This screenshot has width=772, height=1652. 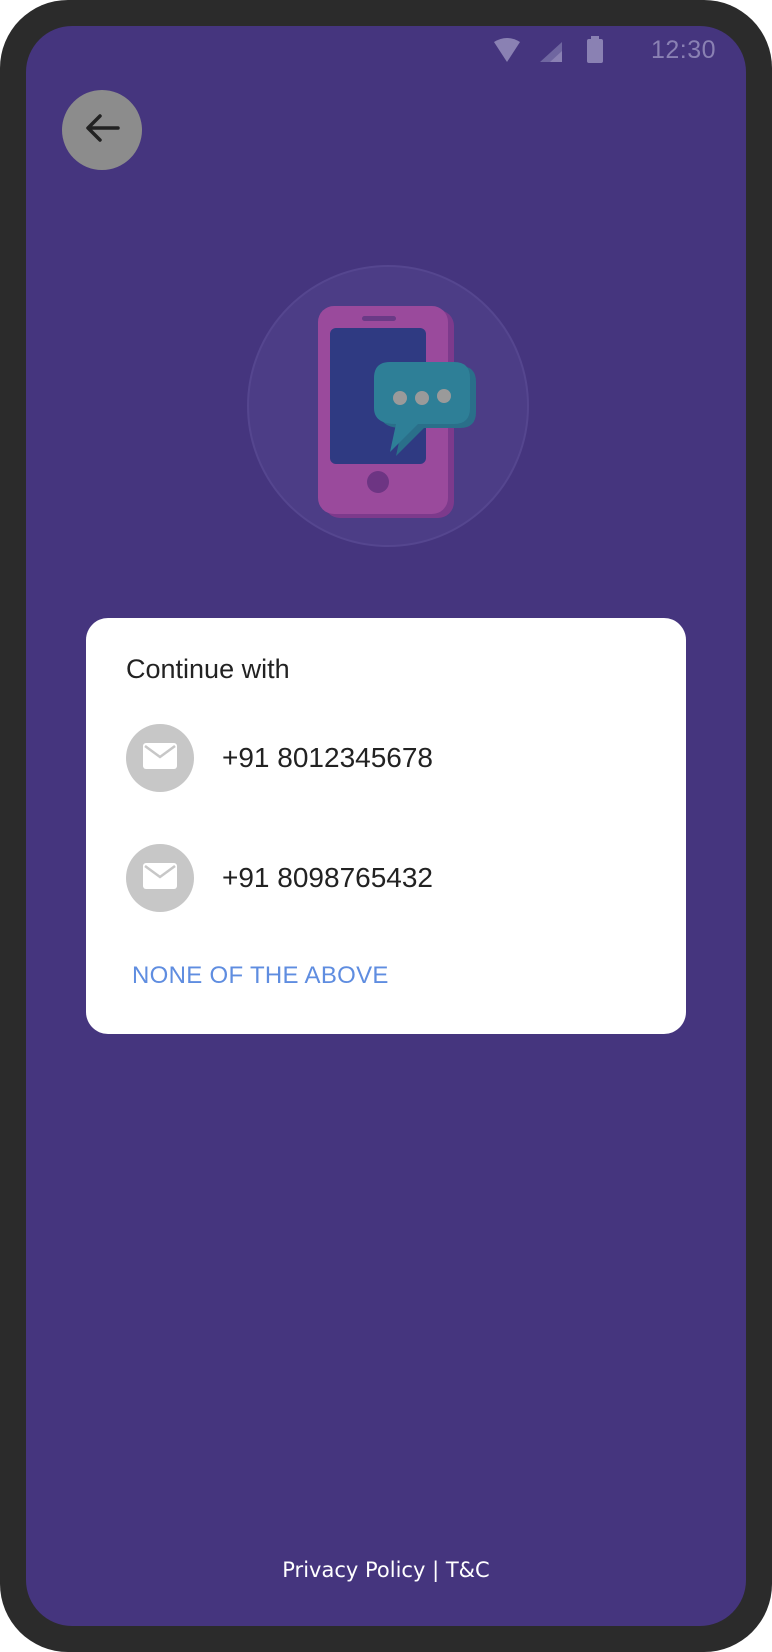 I want to click on privacy-policy-link: Privacy Policy, so click(x=353, y=1570).